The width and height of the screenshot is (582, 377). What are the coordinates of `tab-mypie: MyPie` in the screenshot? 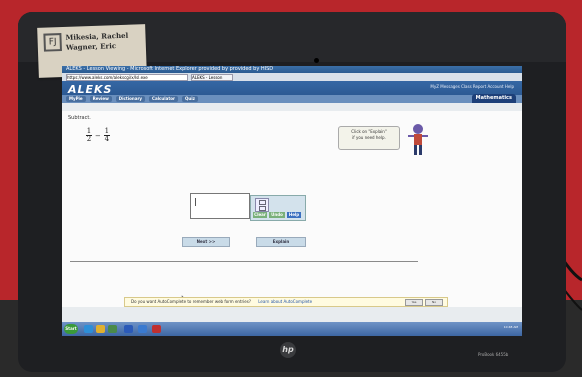 It's located at (76, 99).